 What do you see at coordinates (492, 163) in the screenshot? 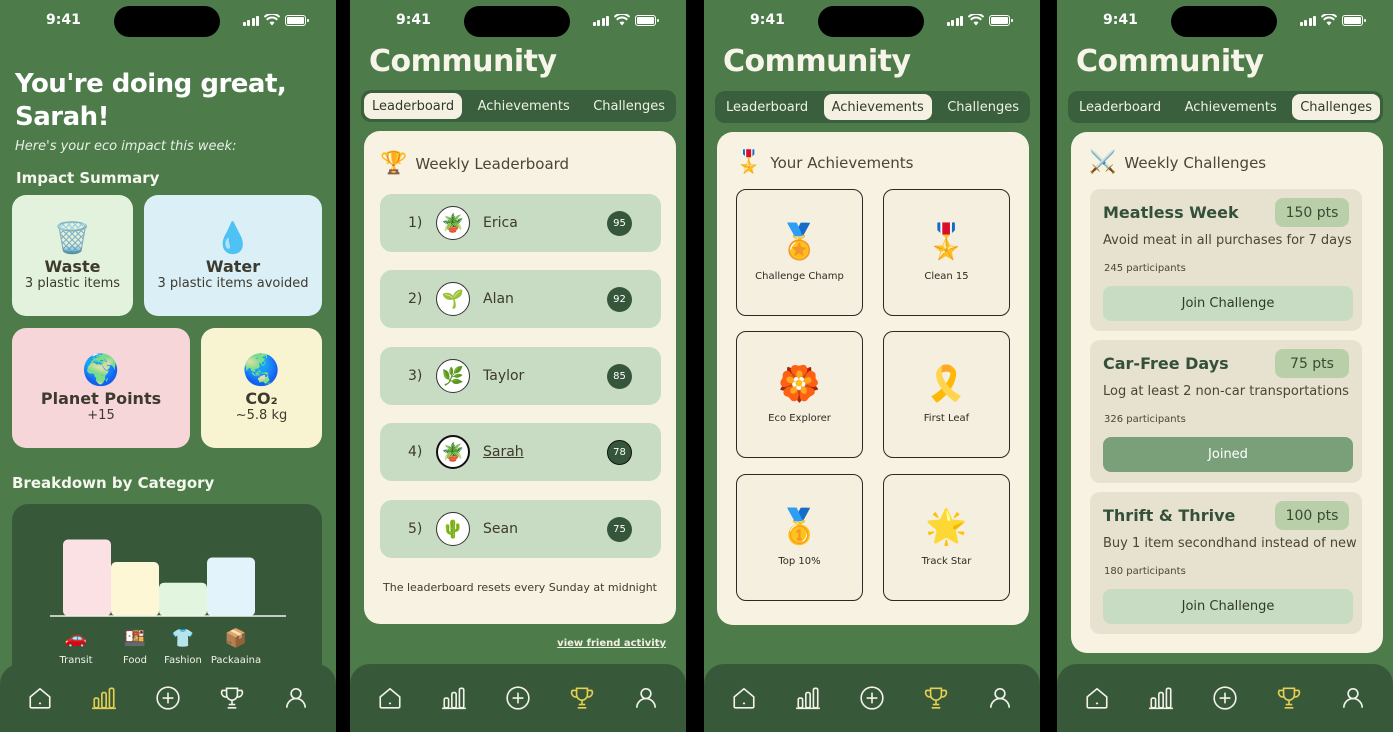
I see `leaderboard-title: Weekly Leaderboard` at bounding box center [492, 163].